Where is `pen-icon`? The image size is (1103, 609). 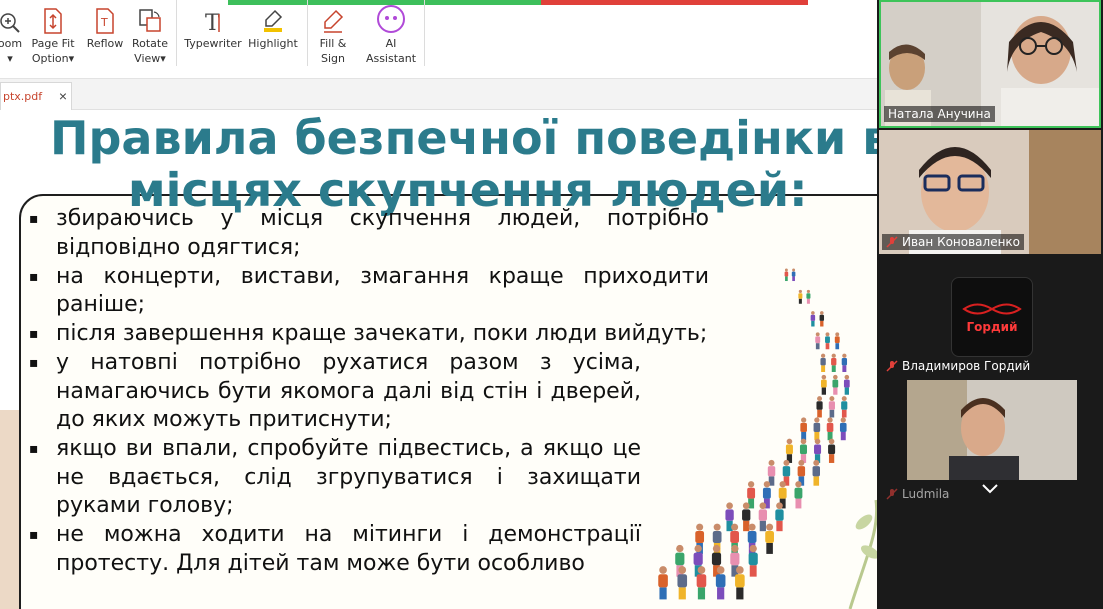 pen-icon is located at coordinates (333, 17).